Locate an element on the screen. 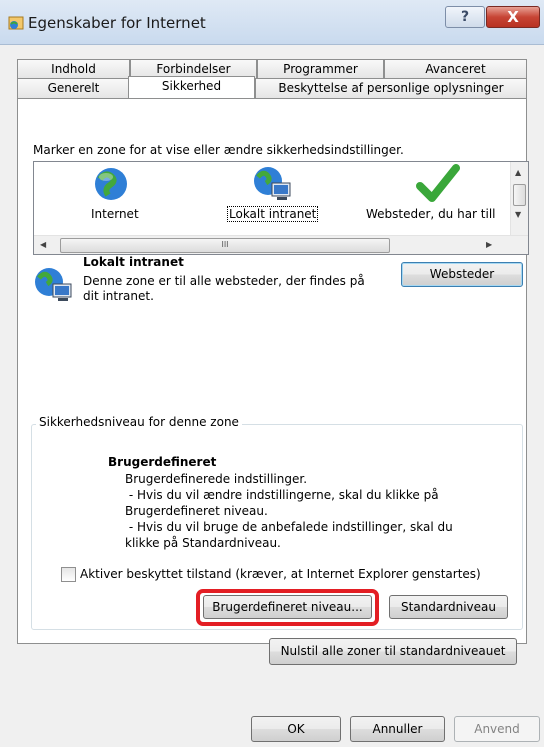 This screenshot has width=544, height=747. zone-vertical-scrollbar: ▲ ▼ is located at coordinates (519, 199).